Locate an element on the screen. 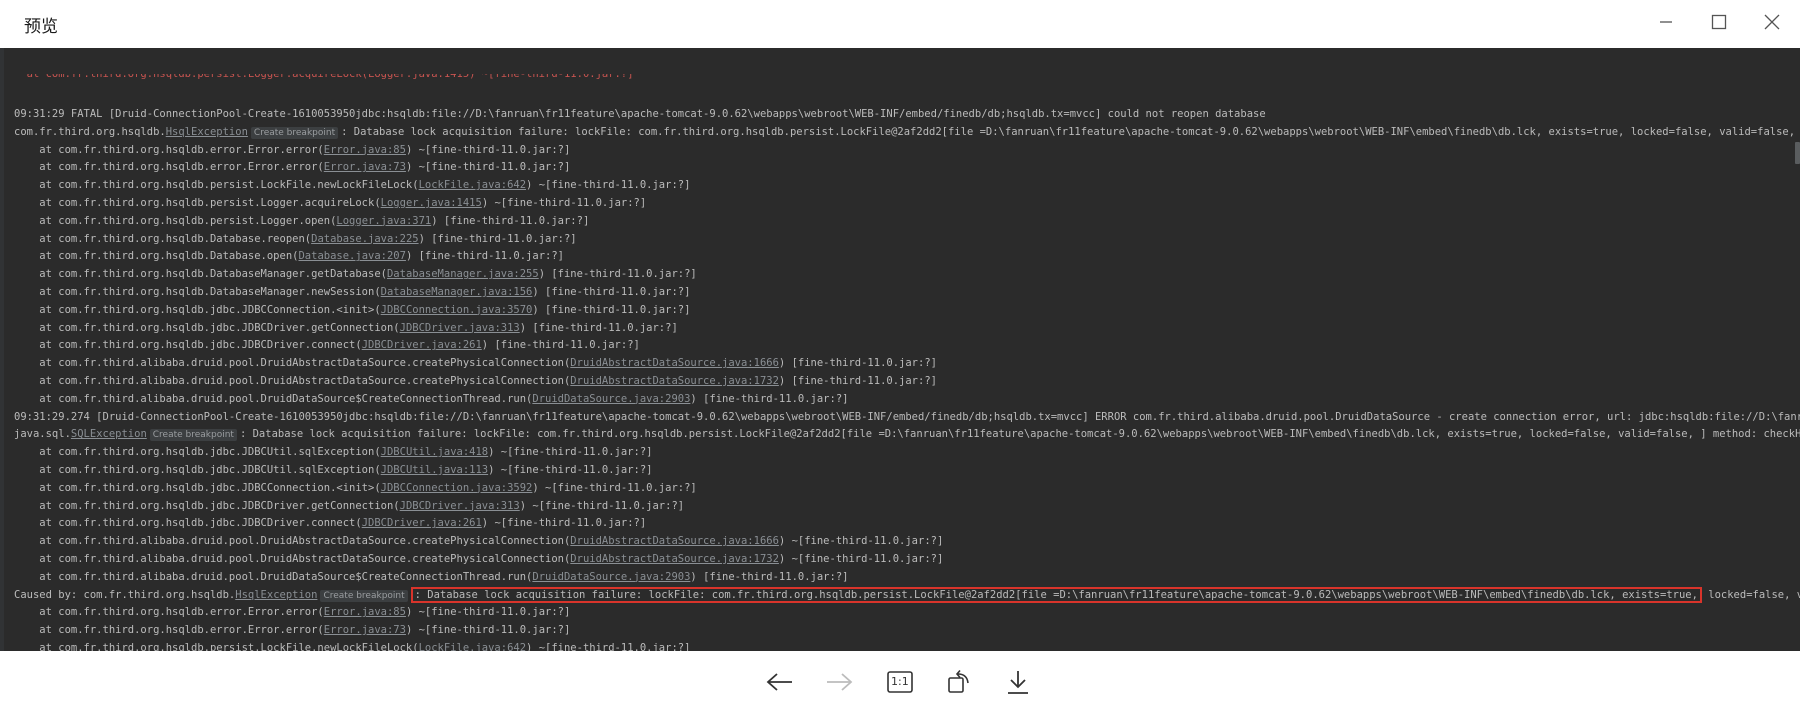 The image size is (1800, 712). source-link: Logger.java:371 is located at coordinates (383, 221).